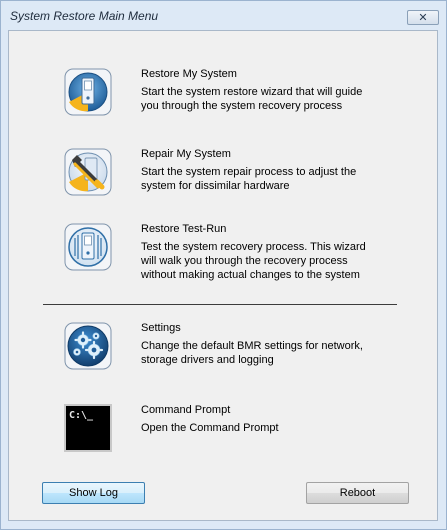 Image resolution: width=447 pixels, height=530 pixels. What do you see at coordinates (81, 415) in the screenshot?
I see `command-prompt-icon-text: C:\_` at bounding box center [81, 415].